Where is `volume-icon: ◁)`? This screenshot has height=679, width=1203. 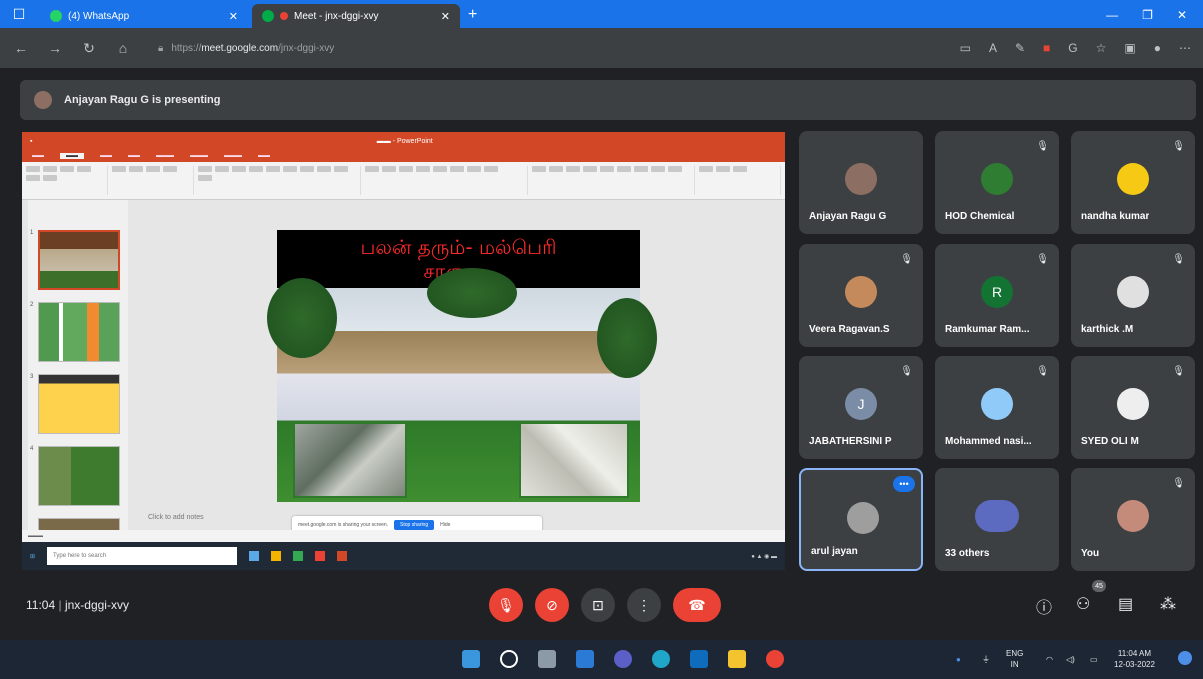
volume-icon: ◁) is located at coordinates (1070, 659).